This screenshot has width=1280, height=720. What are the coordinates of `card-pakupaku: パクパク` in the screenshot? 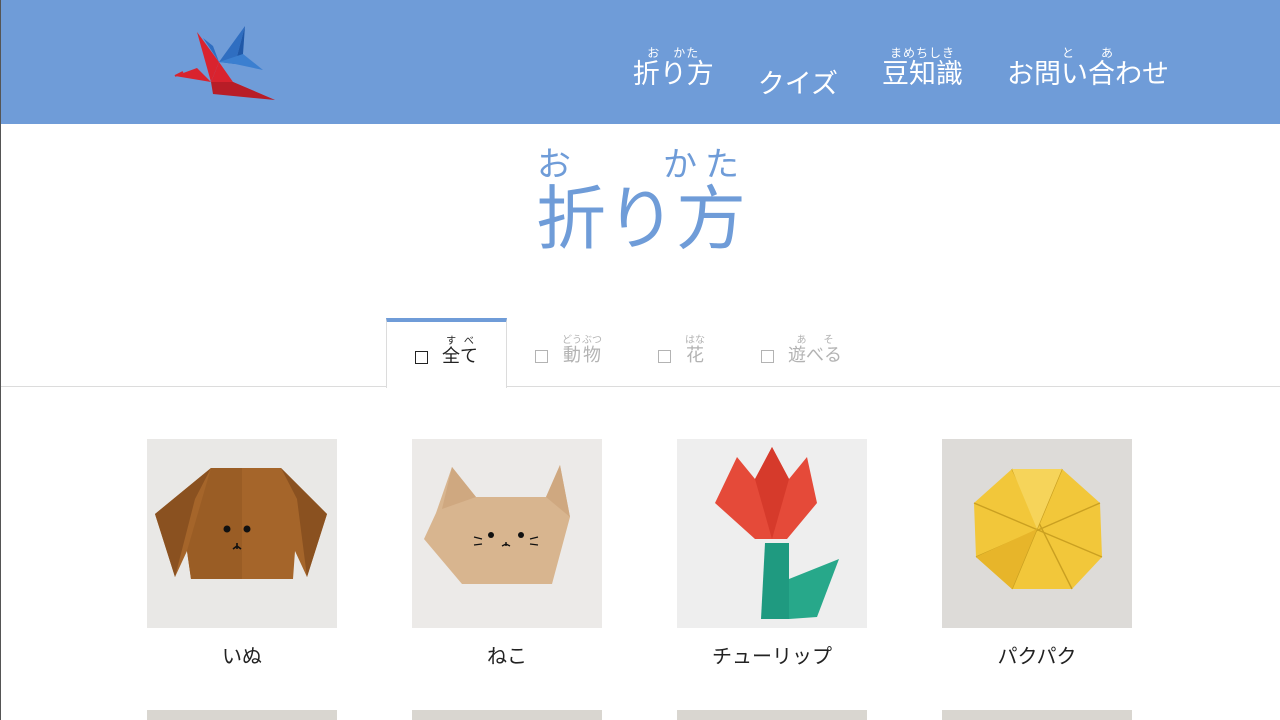 It's located at (1037, 554).